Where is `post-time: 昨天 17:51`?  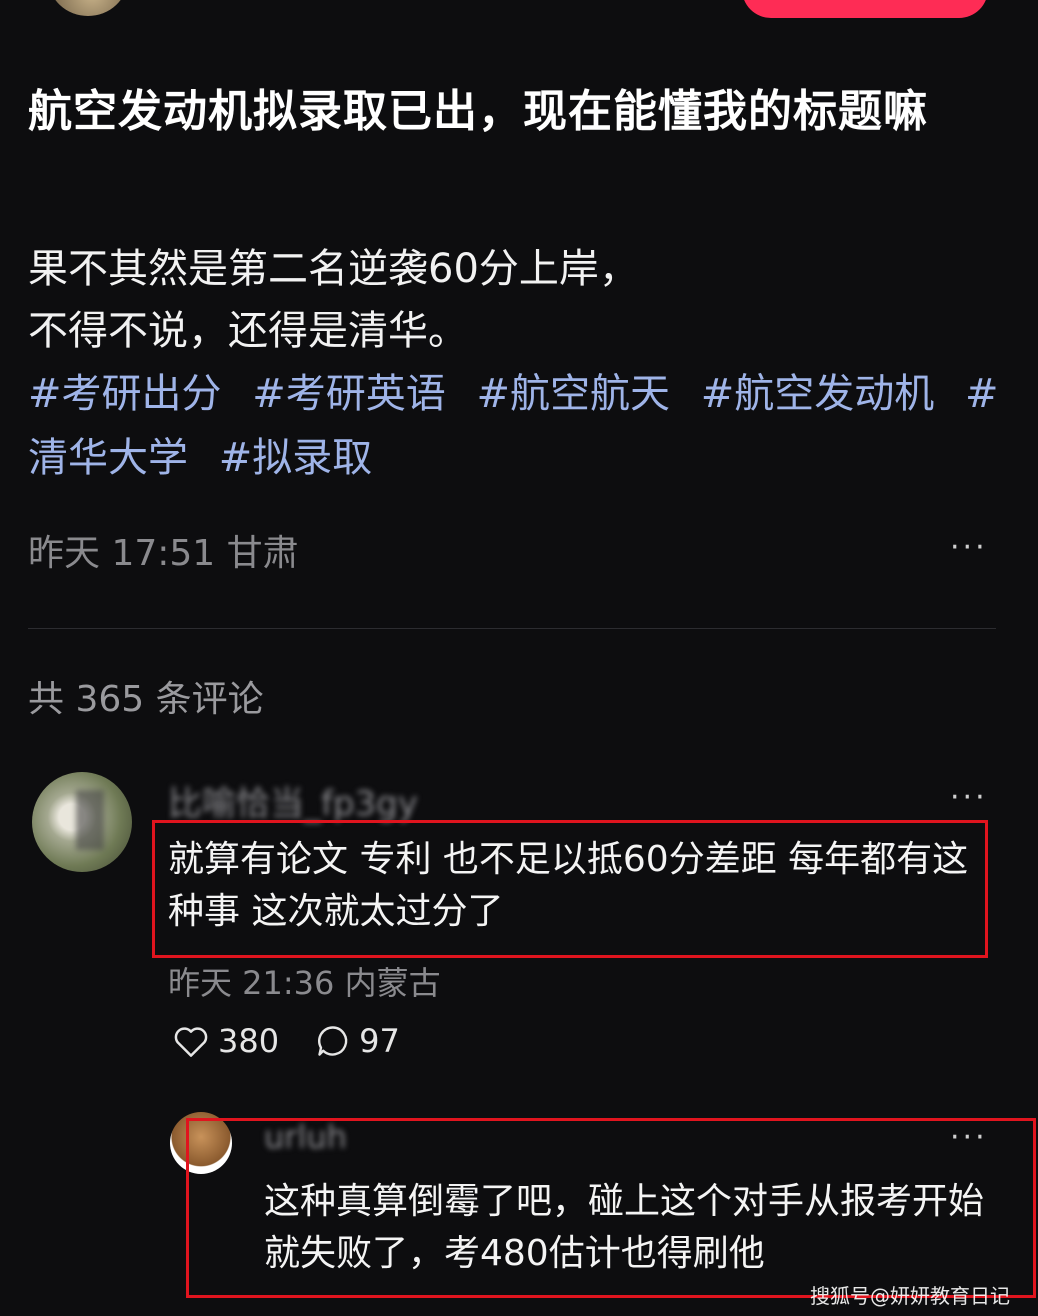 post-time: 昨天 17:51 is located at coordinates (122, 553).